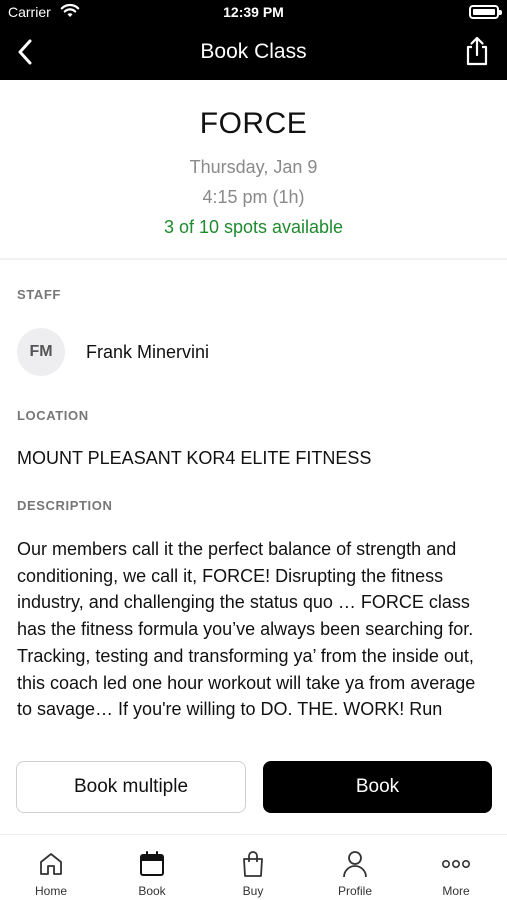 This screenshot has width=507, height=900. Describe the element at coordinates (377, 787) in the screenshot. I see `book-button: Book` at that location.